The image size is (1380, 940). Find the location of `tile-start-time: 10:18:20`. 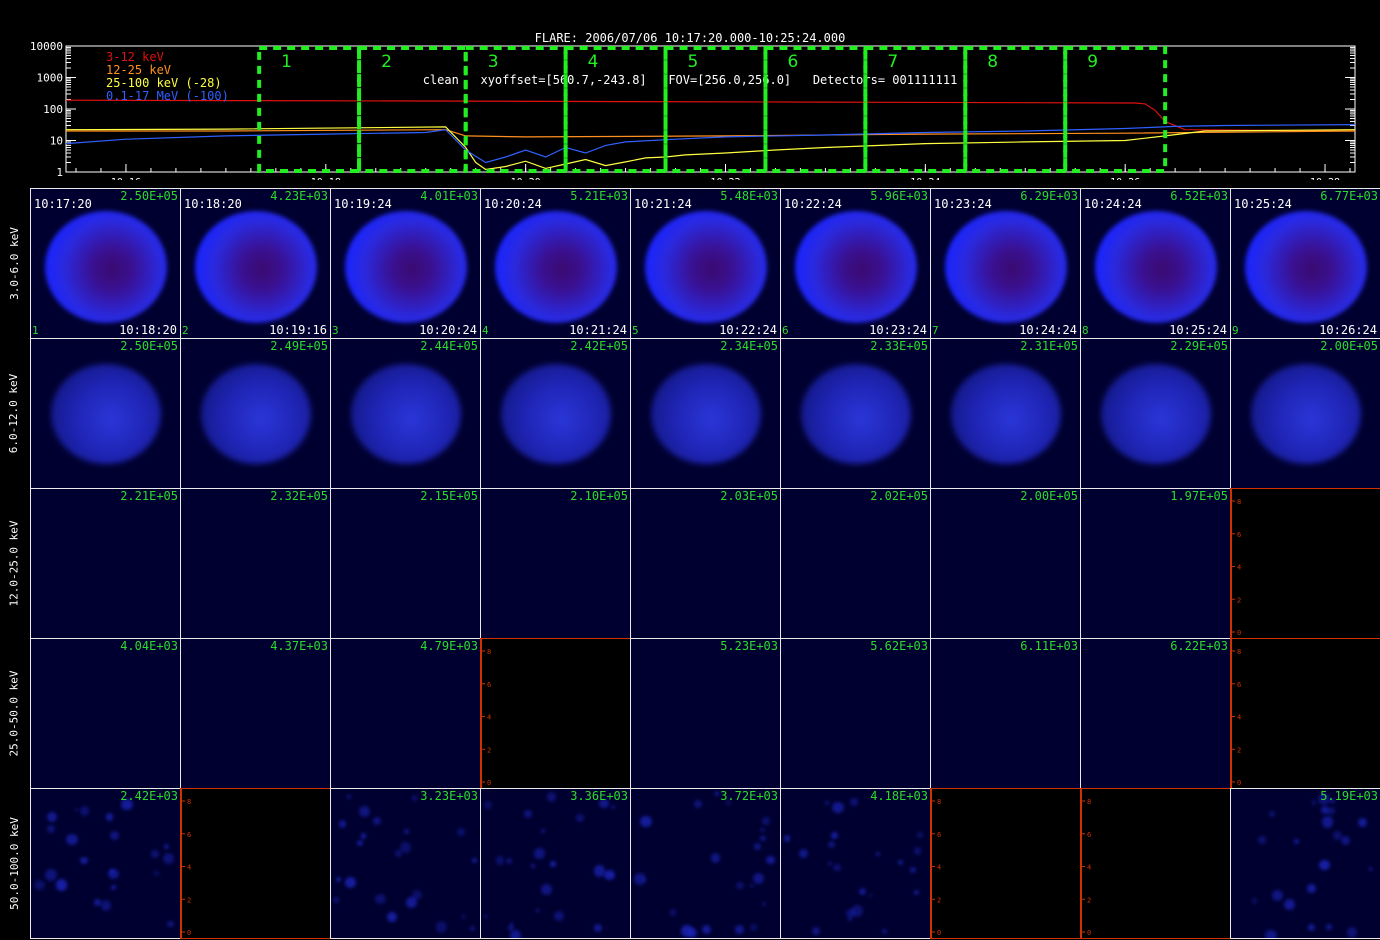

tile-start-time: 10:18:20 is located at coordinates (213, 204).